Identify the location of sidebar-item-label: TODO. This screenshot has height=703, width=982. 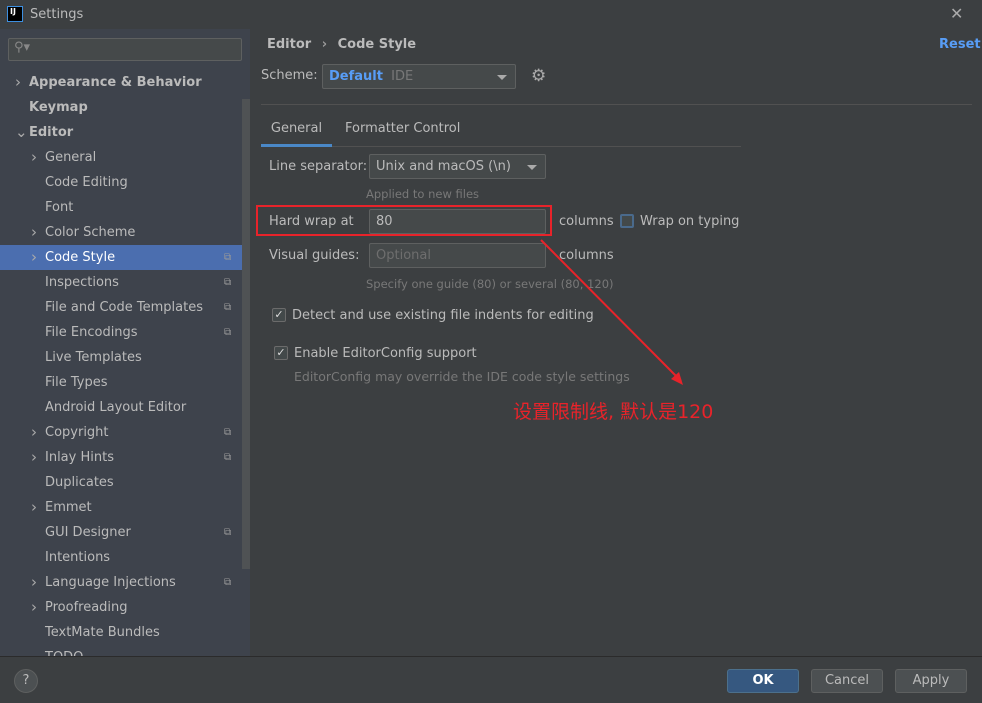
(64, 650).